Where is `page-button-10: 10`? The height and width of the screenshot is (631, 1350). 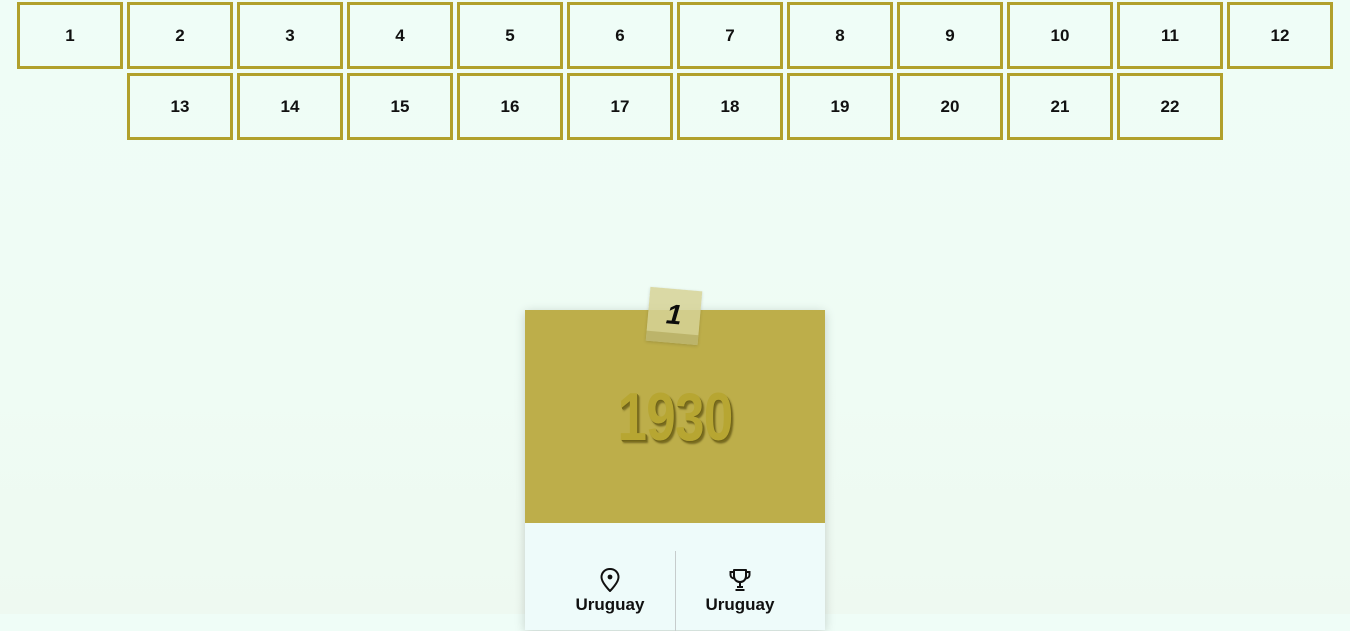 page-button-10: 10 is located at coordinates (1060, 35).